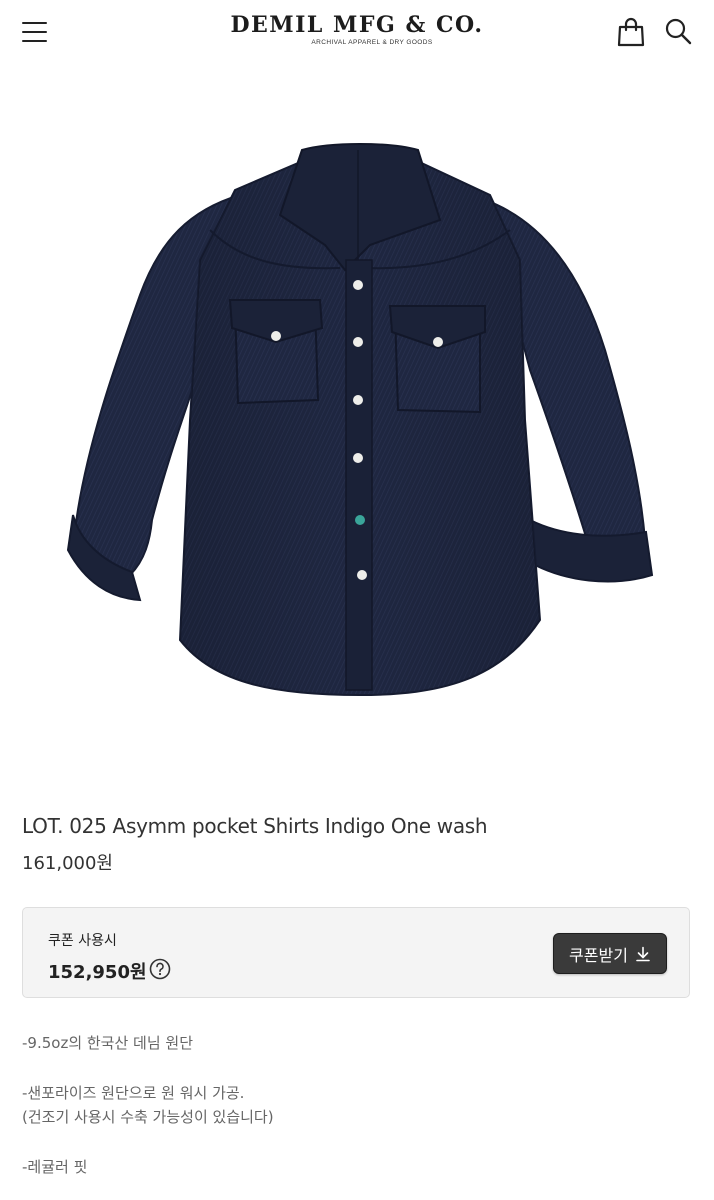 The width and height of the screenshot is (714, 1200). I want to click on snap-button-accent, so click(360, 520).